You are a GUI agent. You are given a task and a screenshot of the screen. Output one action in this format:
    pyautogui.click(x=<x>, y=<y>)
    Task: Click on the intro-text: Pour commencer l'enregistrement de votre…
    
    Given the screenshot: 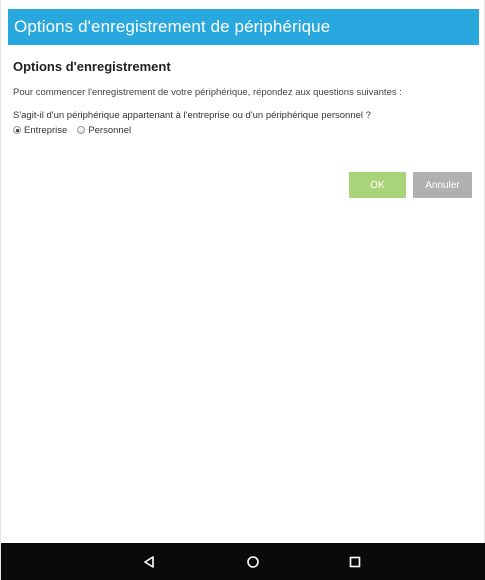 What is the action you would take?
    pyautogui.click(x=207, y=92)
    